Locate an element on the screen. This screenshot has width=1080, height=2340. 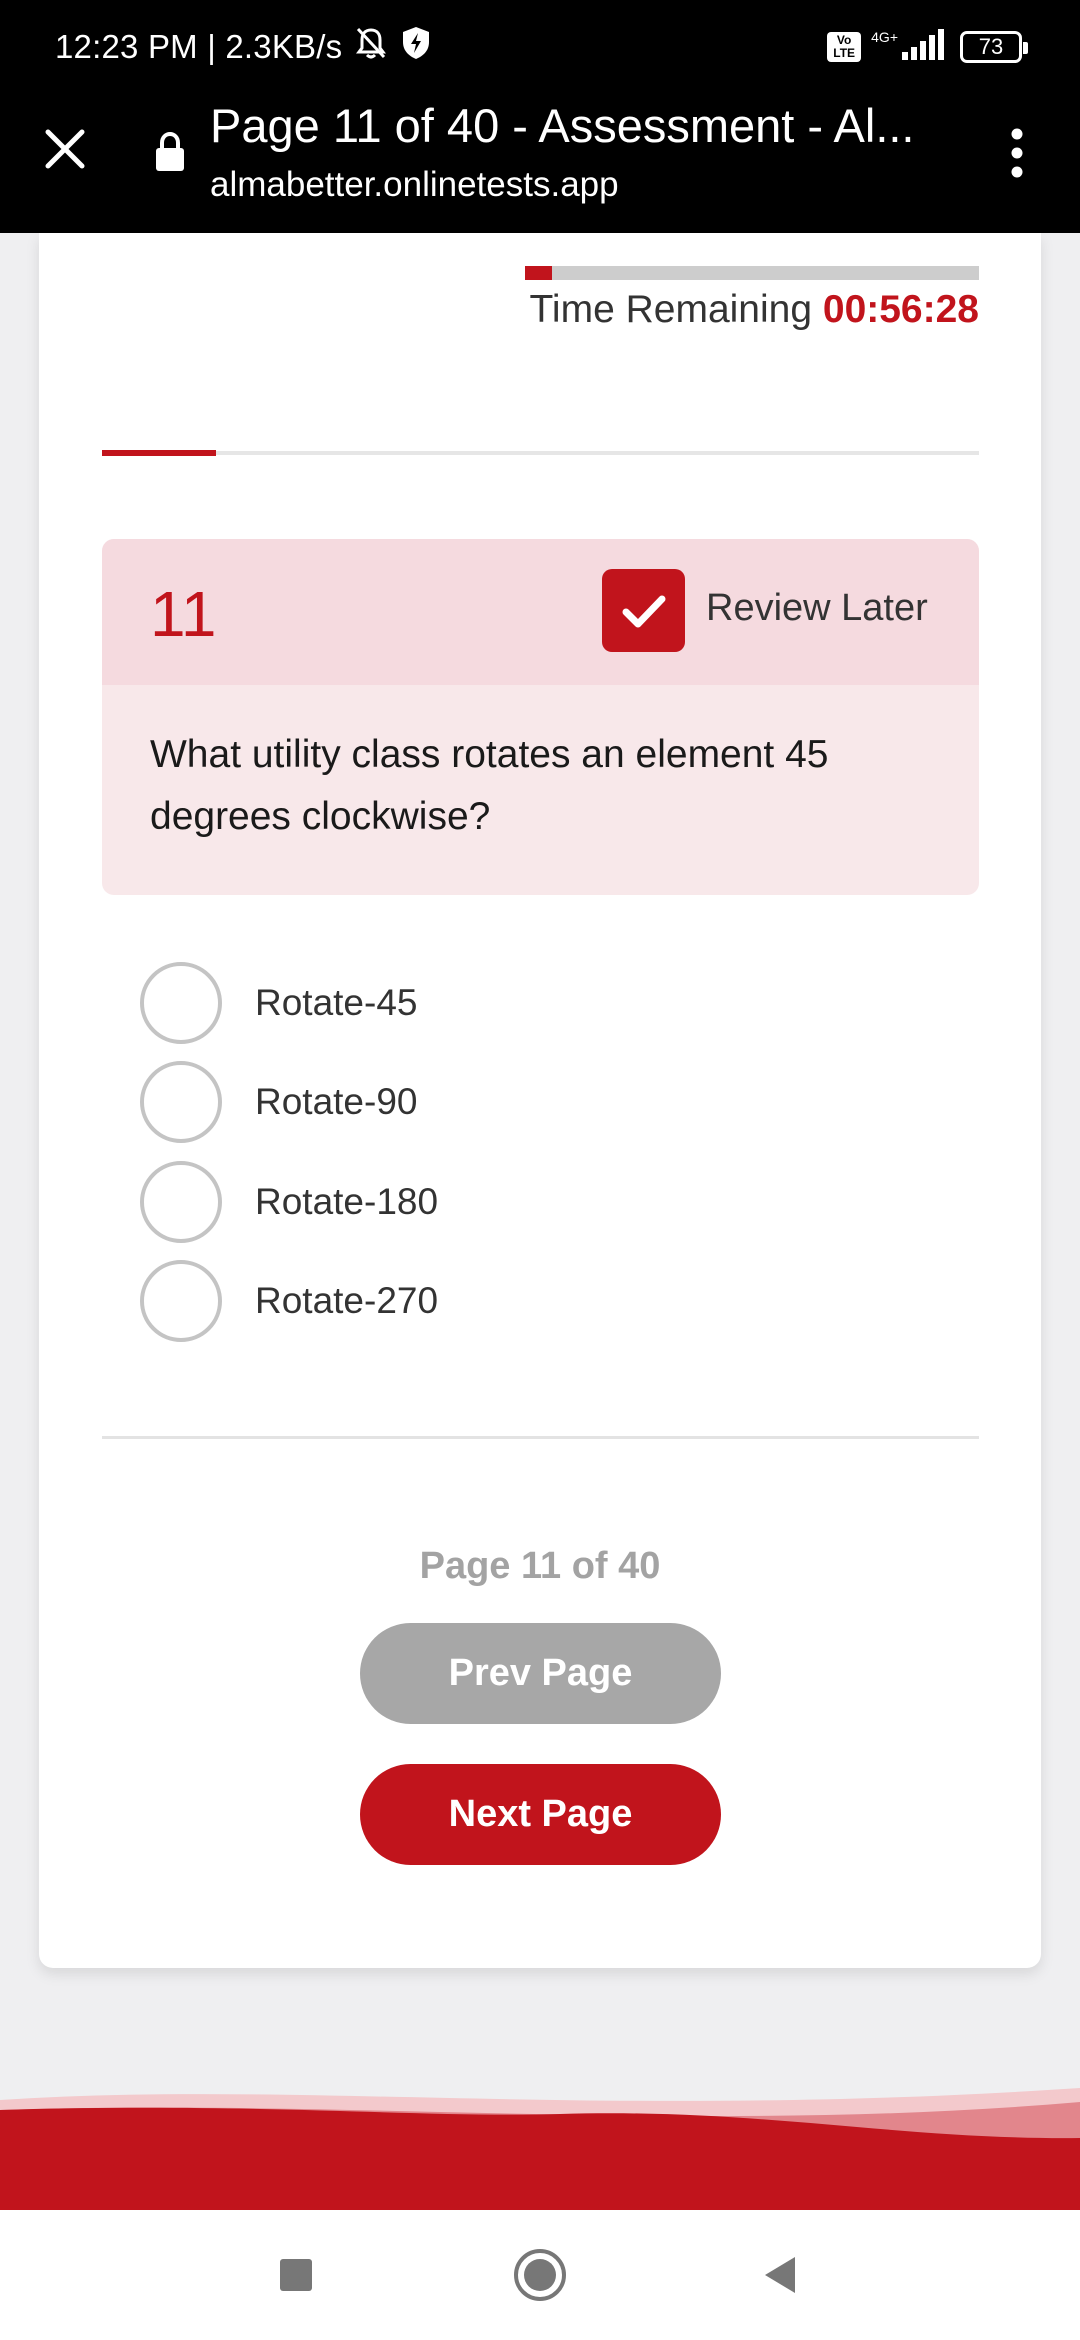
volte-badge: Vo LTE is located at coordinates (844, 47).